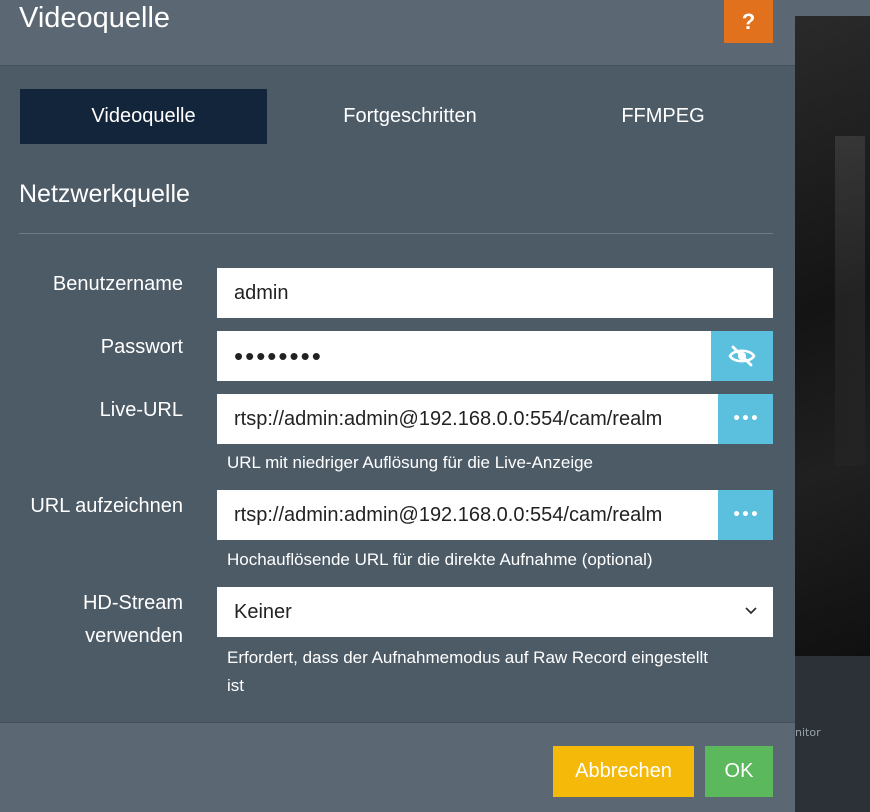 This screenshot has height=812, width=870. Describe the element at coordinates (739, 771) in the screenshot. I see `ok-button: OK` at that location.